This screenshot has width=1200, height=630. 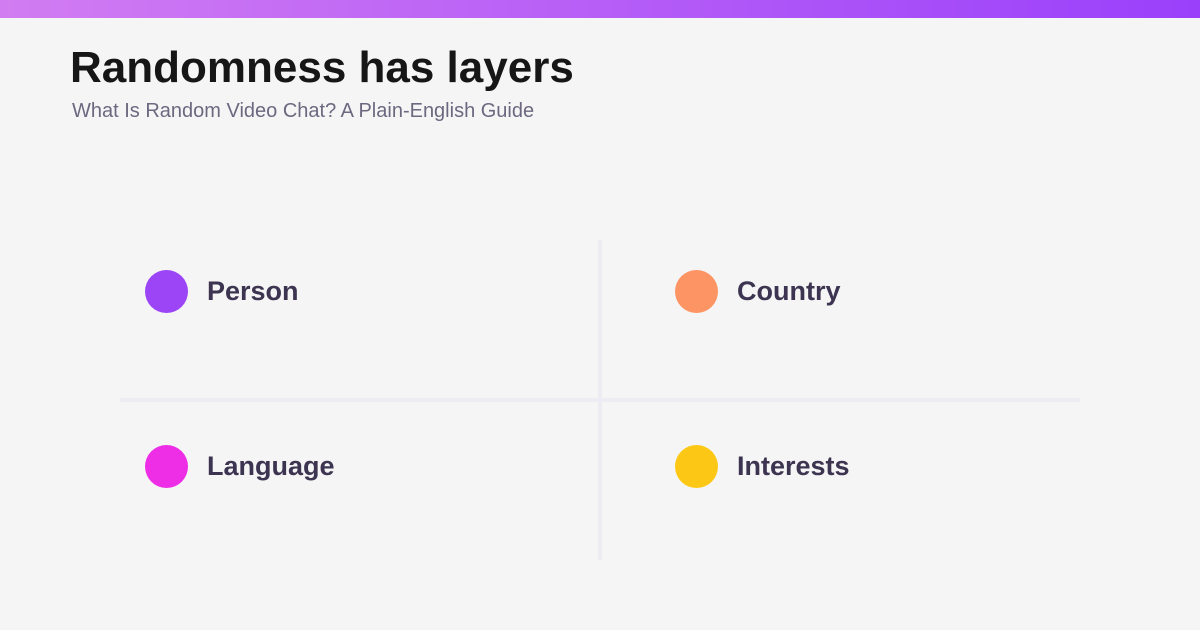 What do you see at coordinates (696, 466) in the screenshot?
I see `interests-dot` at bounding box center [696, 466].